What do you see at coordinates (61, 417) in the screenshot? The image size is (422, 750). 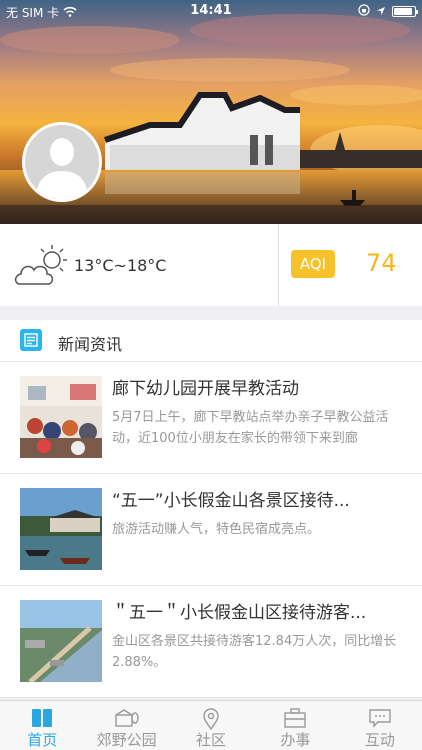 I see `news-thumbnail-kindergarten` at bounding box center [61, 417].